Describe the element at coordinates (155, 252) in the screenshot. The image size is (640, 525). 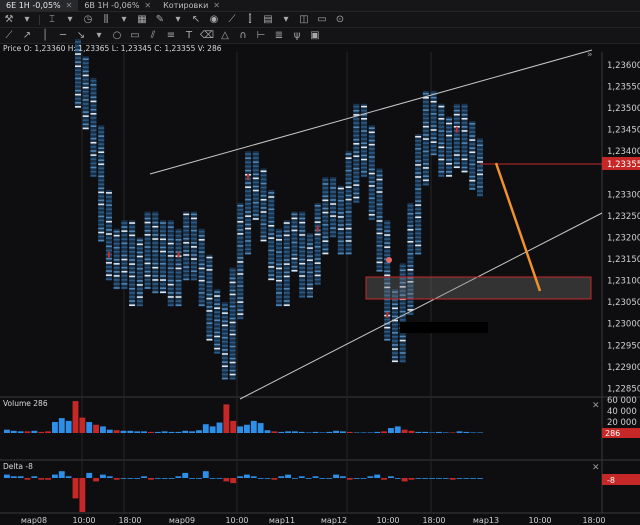
I see `candle-body` at that location.